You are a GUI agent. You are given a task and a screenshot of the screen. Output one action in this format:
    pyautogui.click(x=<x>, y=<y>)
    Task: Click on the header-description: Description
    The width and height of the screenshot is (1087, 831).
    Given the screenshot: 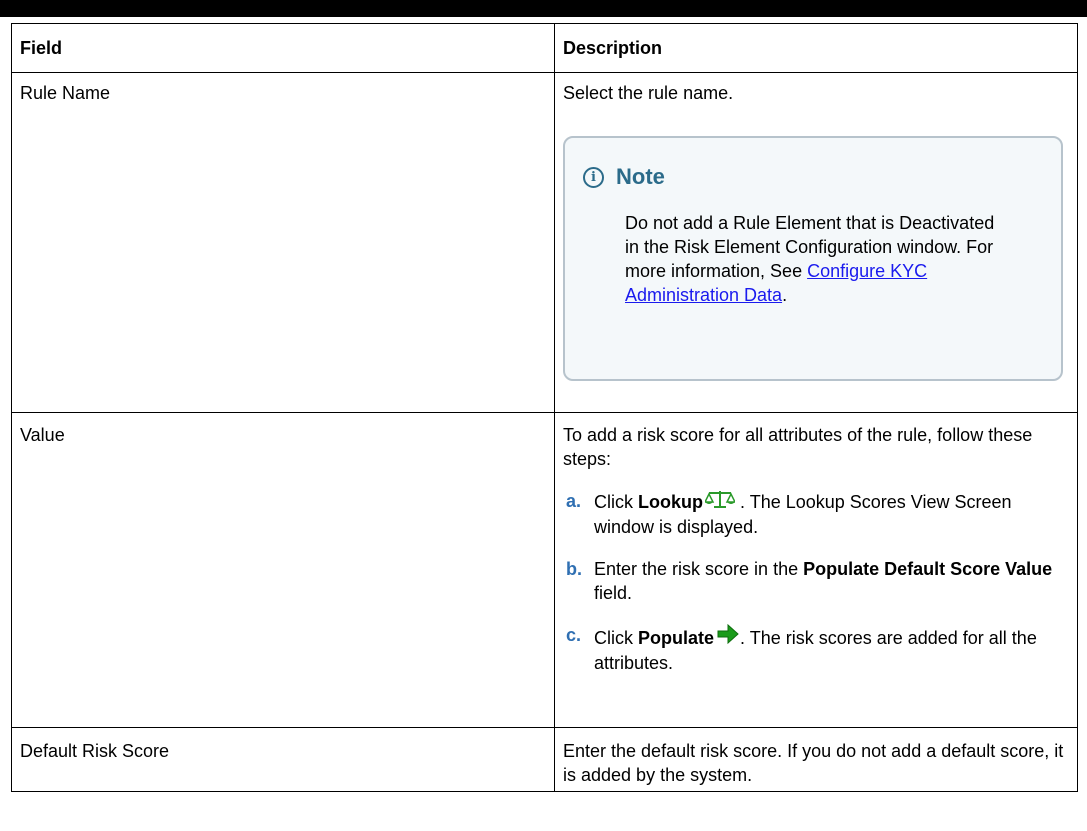 What is the action you would take?
    pyautogui.click(x=816, y=48)
    